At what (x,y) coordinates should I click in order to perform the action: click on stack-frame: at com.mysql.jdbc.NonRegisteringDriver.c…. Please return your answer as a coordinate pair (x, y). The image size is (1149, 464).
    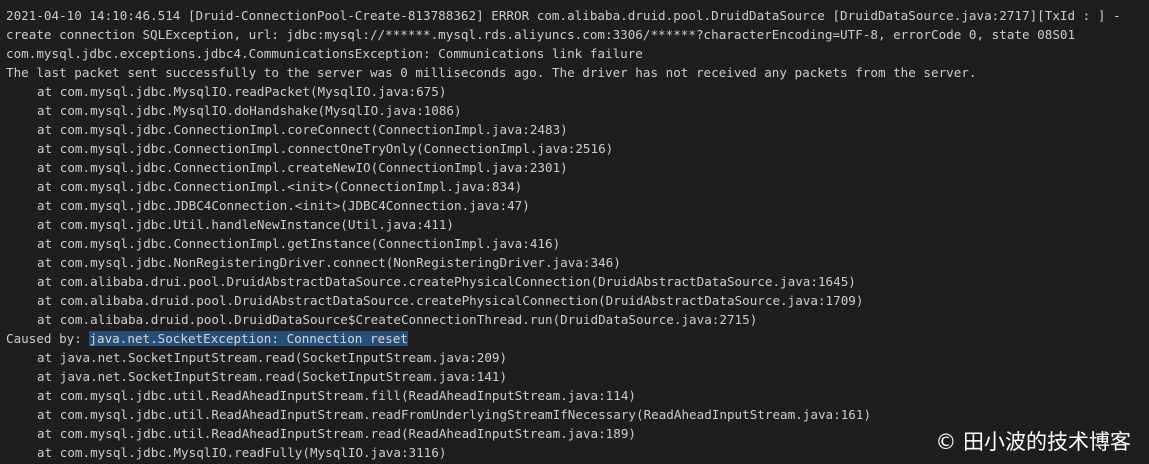
    Looking at the image, I should click on (329, 262).